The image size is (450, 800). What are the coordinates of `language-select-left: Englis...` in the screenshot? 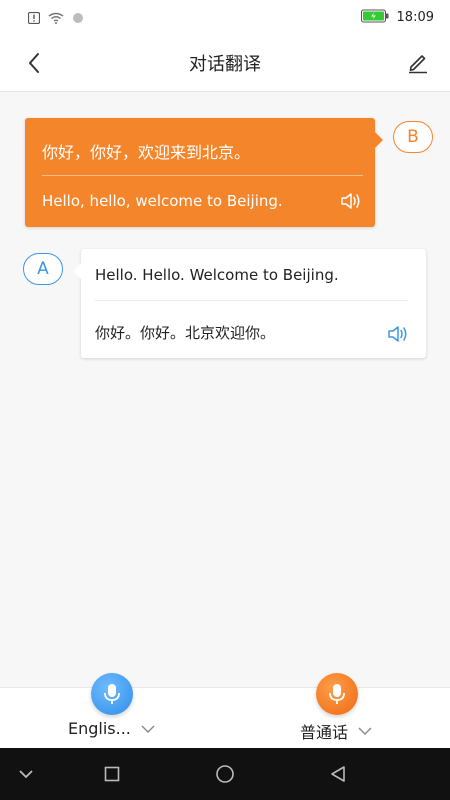 It's located at (111, 728).